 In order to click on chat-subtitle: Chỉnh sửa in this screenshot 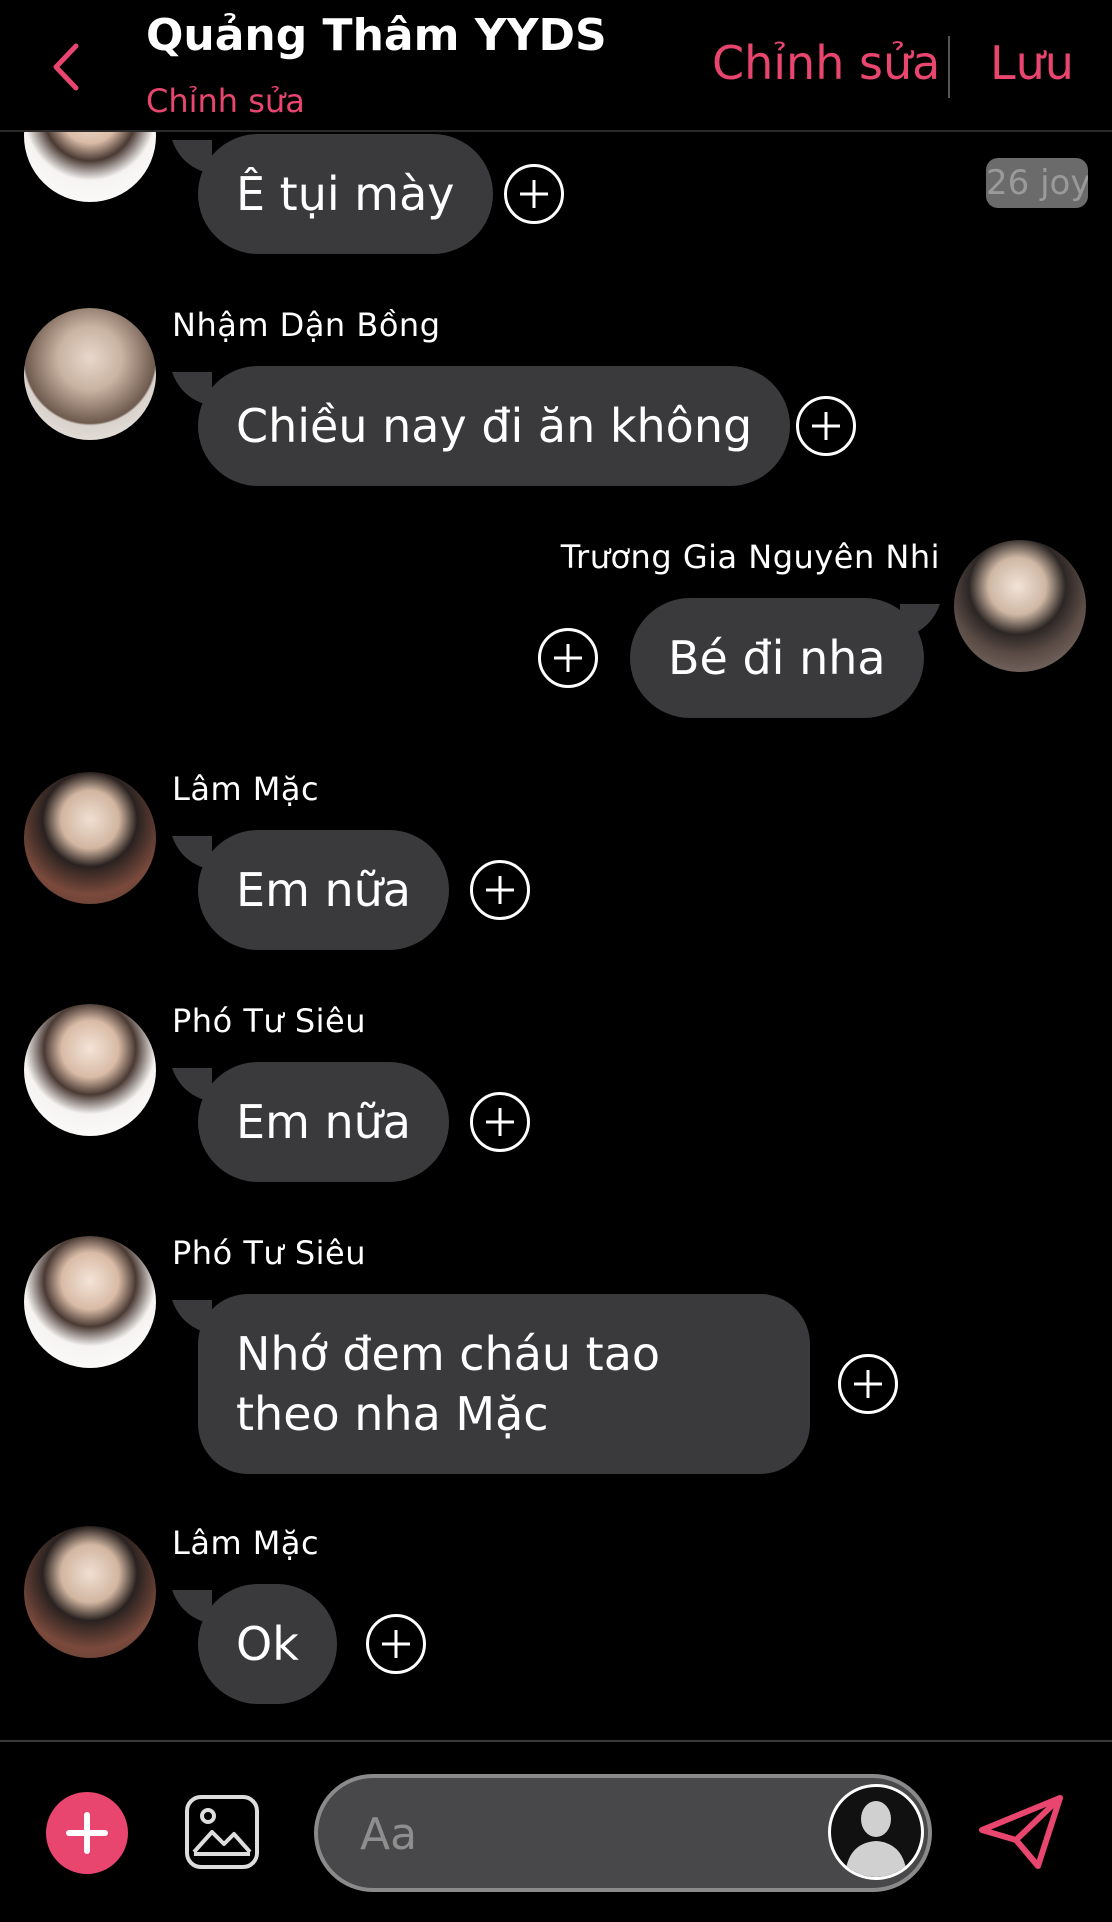, I will do `click(225, 101)`.